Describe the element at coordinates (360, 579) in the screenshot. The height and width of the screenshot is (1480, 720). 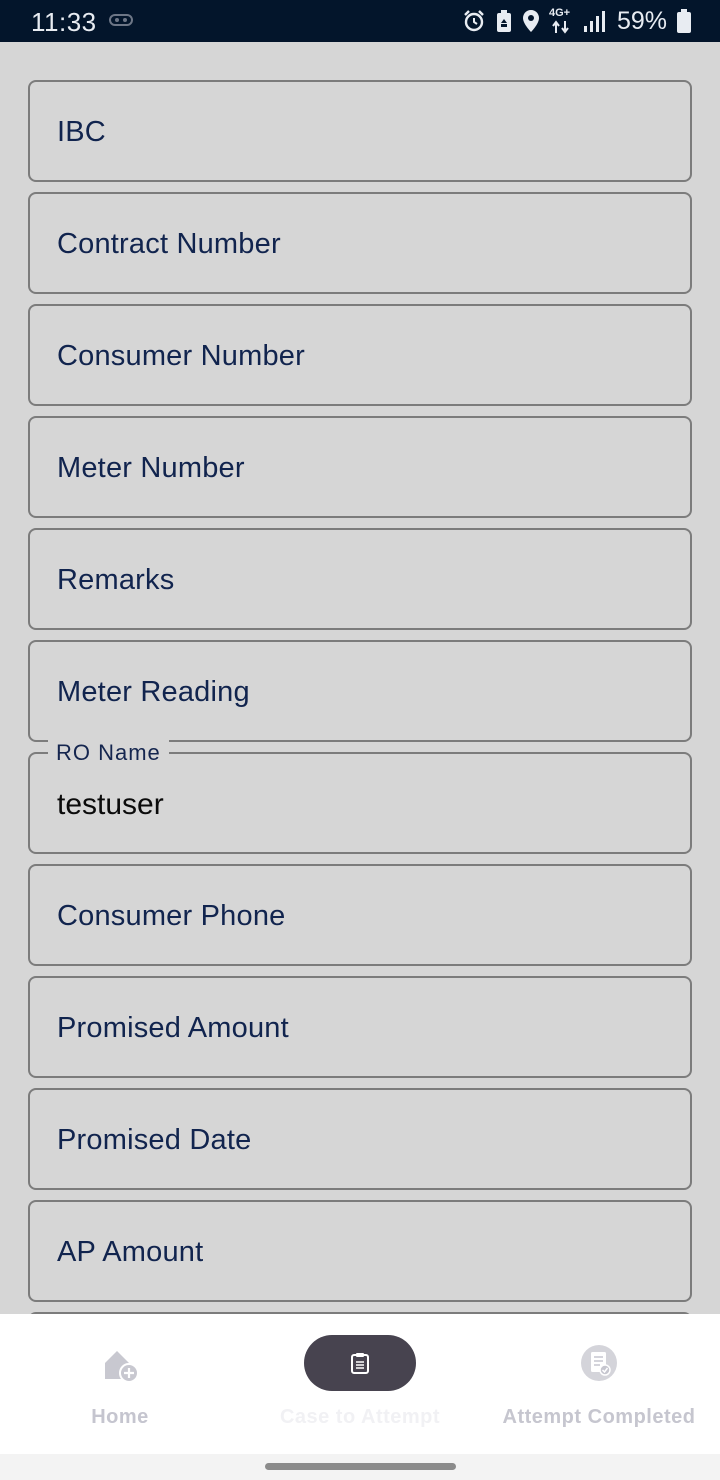
I see `remarks-field: Remarks` at that location.